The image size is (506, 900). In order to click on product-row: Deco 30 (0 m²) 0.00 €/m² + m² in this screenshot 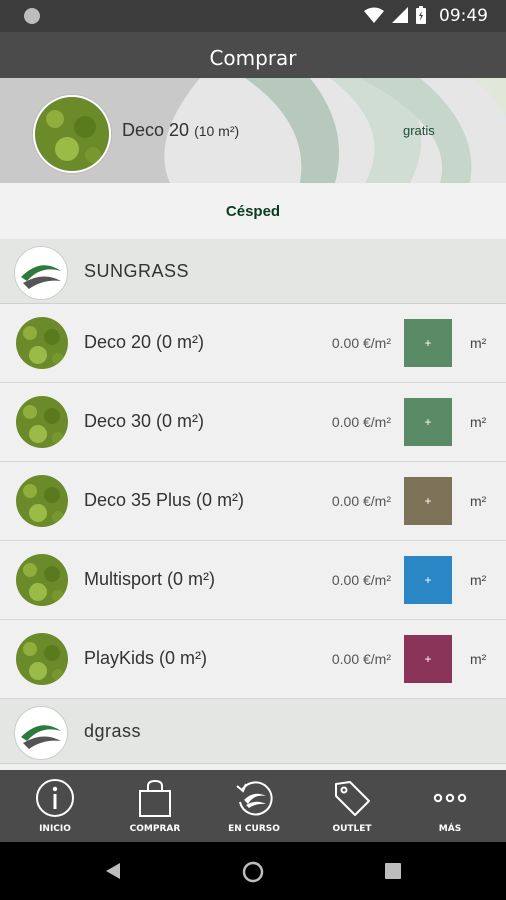, I will do `click(253, 422)`.